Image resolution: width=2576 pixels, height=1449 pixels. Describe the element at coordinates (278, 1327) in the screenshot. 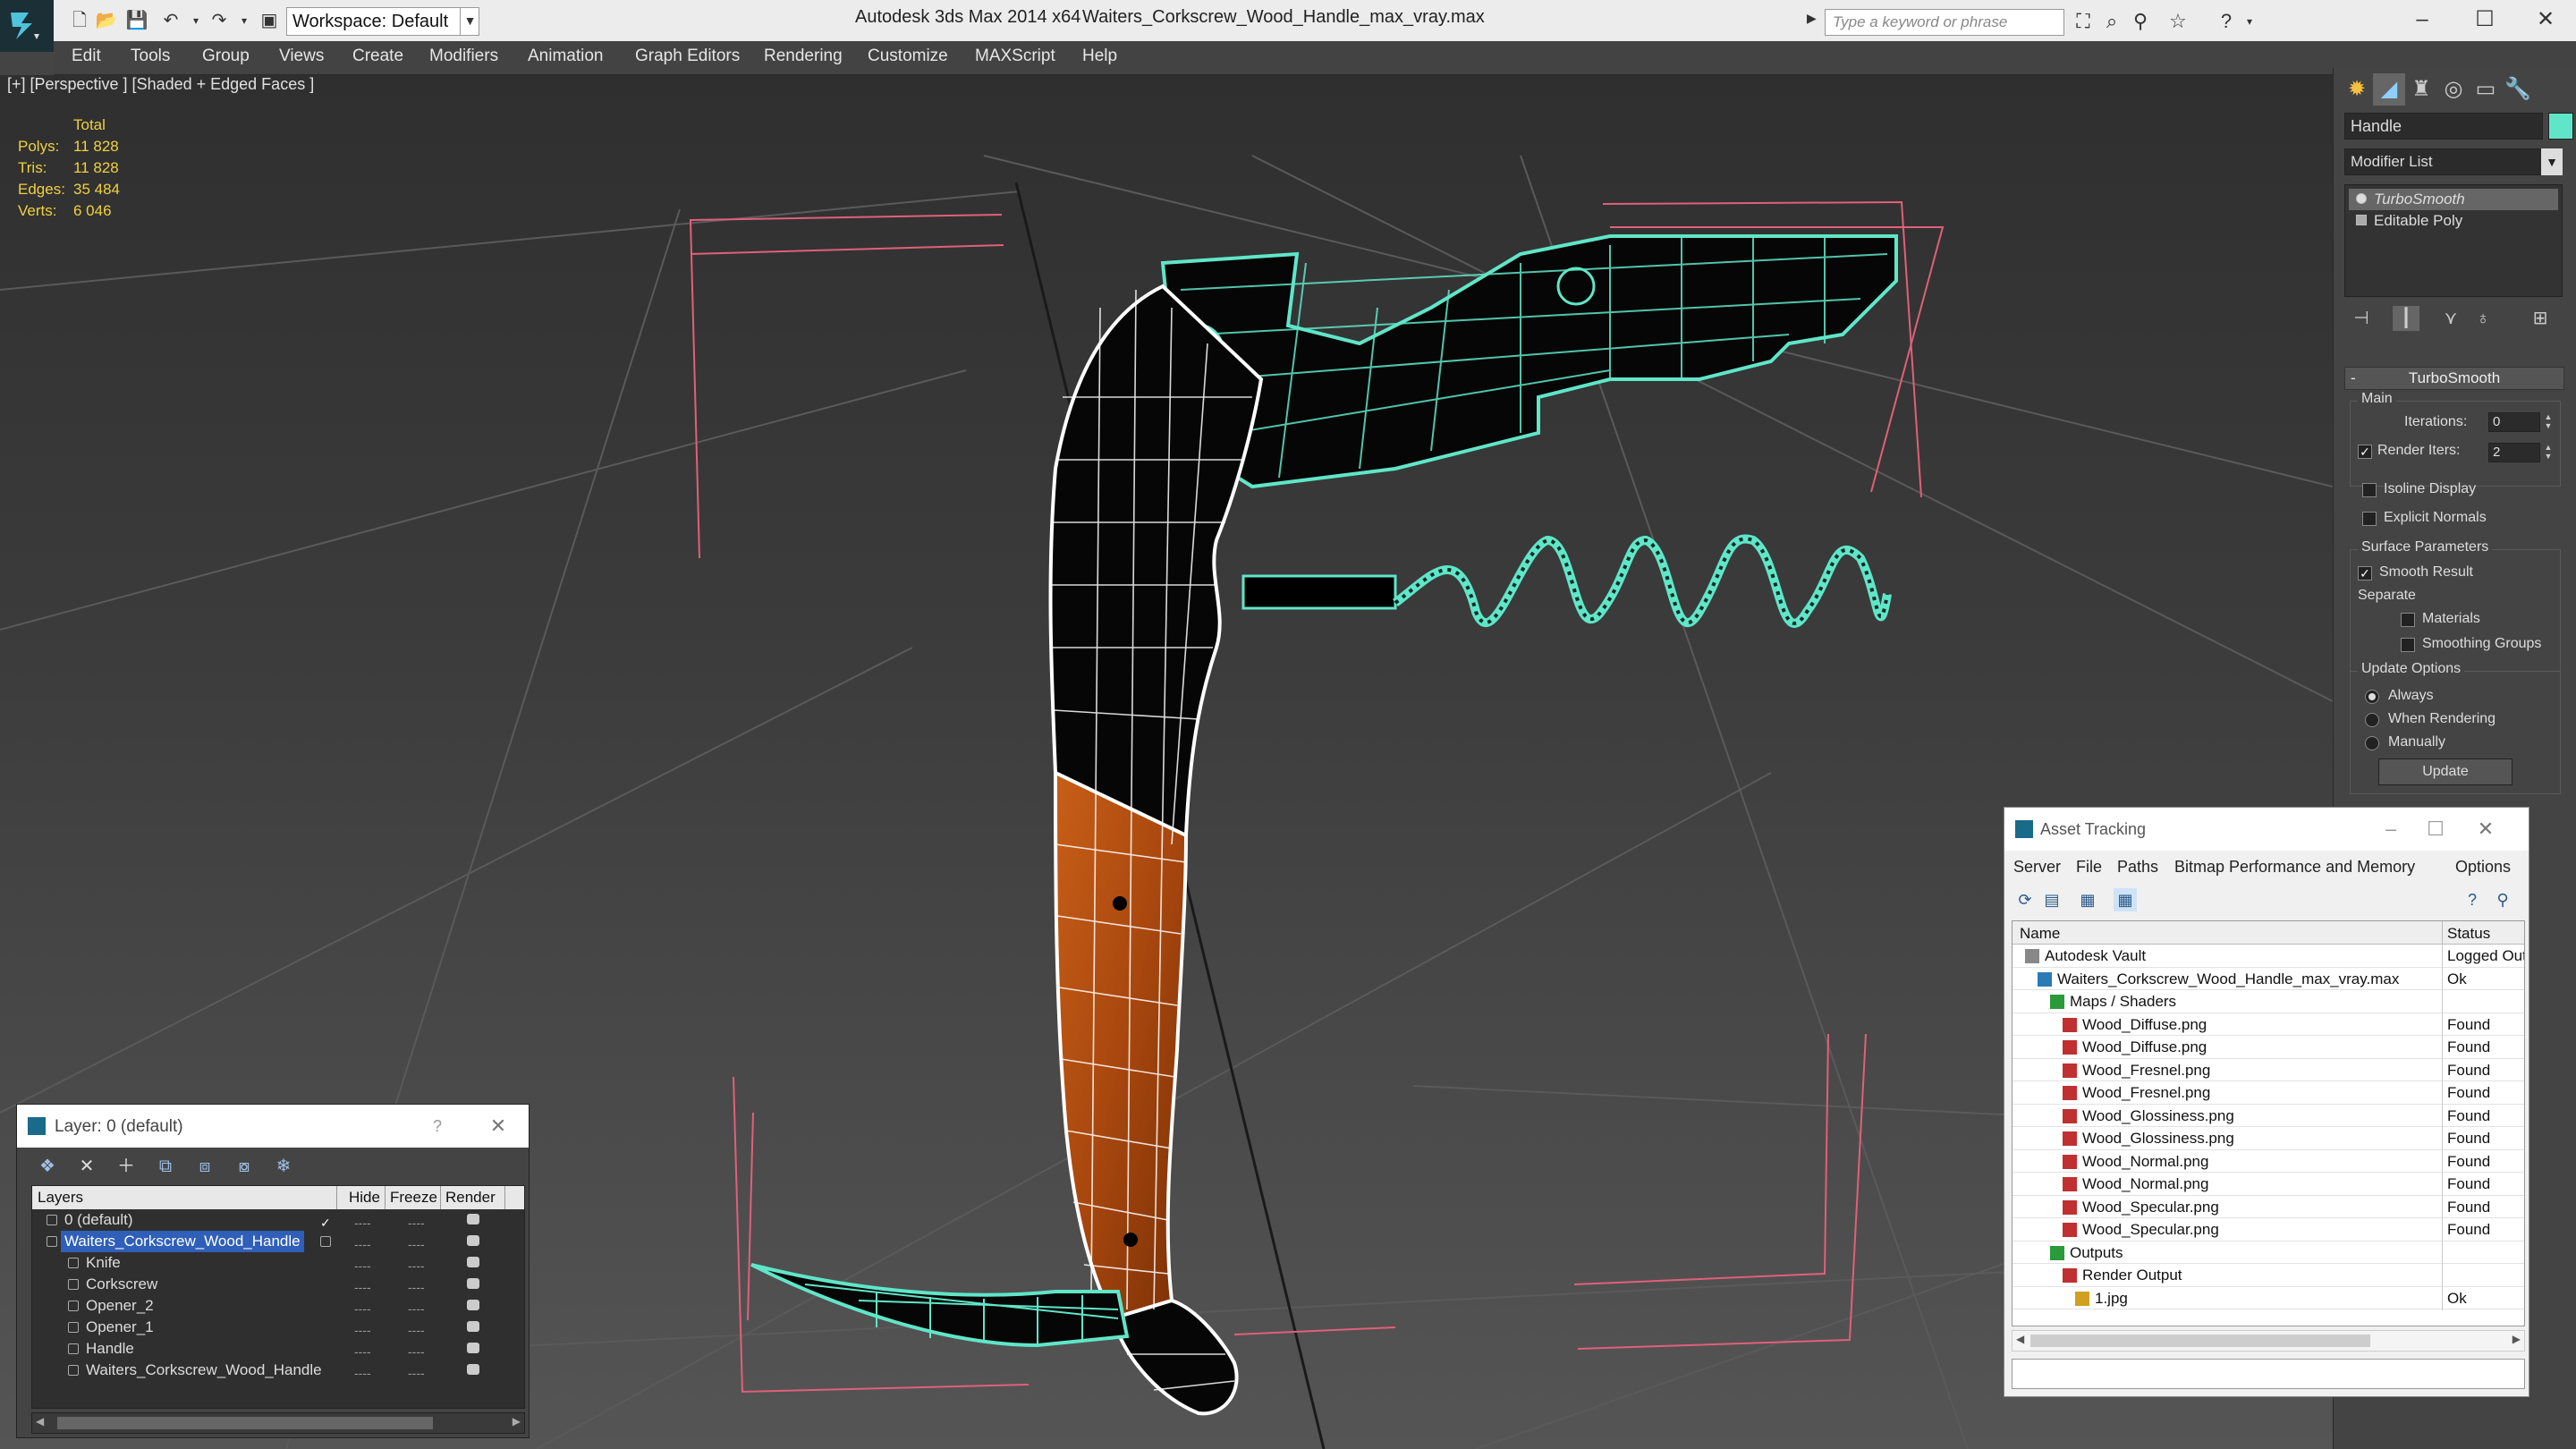

I see `layer-row: Opener_1 ---- ----` at that location.